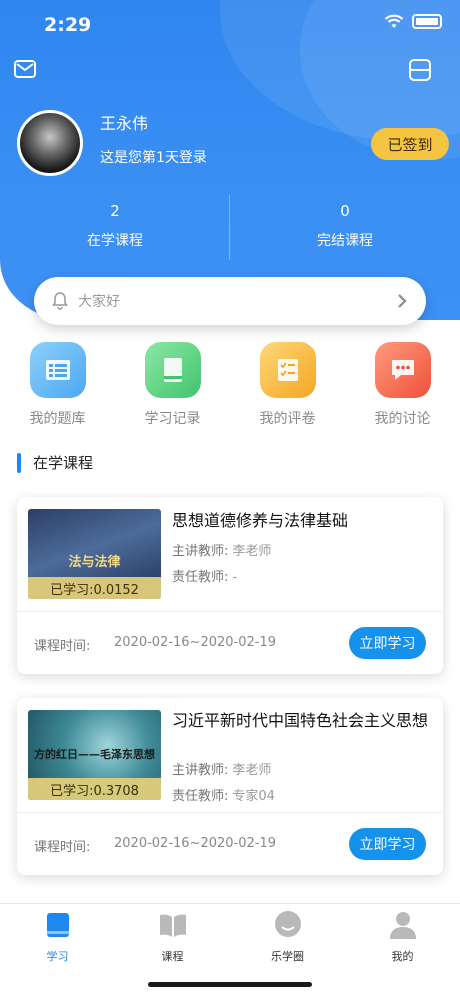 This screenshot has width=460, height=996. I want to click on course-thumbnail: 方的红日——毛泽东思想 已学习:0.3708, so click(94, 755).